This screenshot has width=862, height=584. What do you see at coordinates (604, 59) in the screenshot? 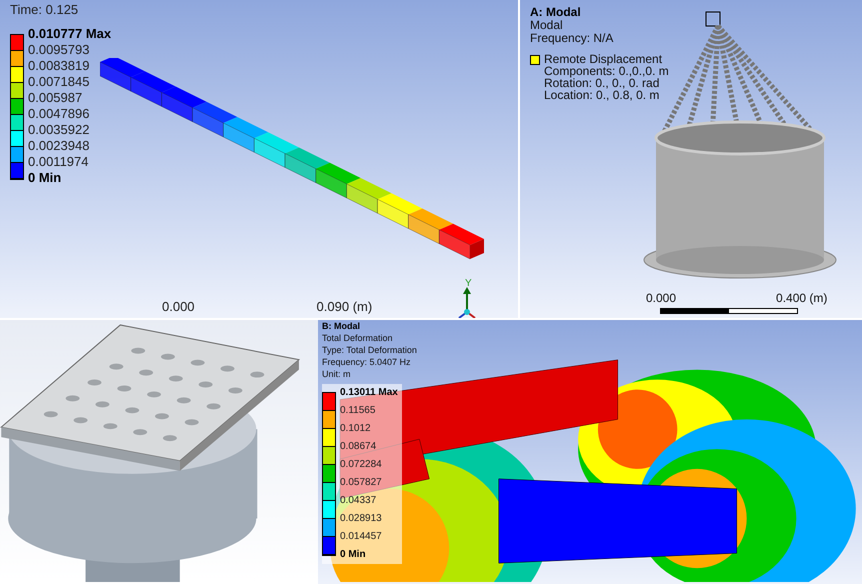
I see `boundary-name: Remote Displacement` at bounding box center [604, 59].